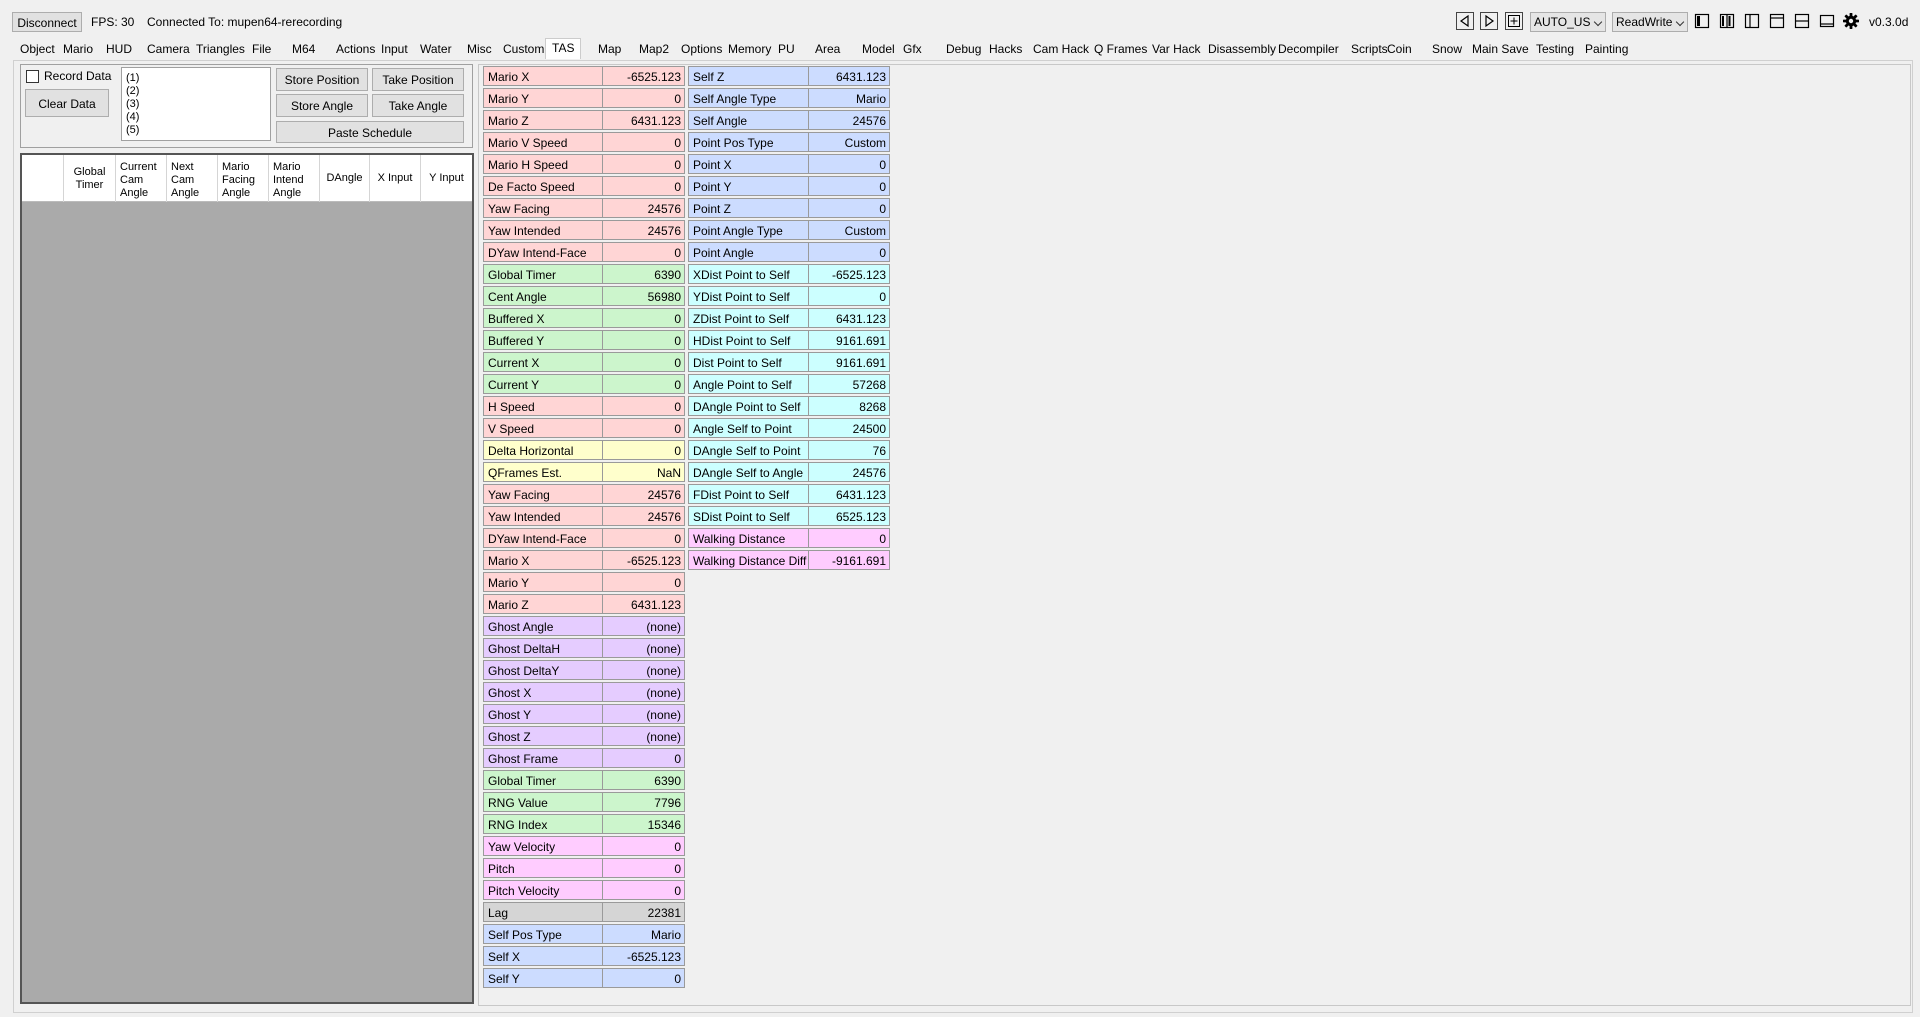 The width and height of the screenshot is (1920, 1017). I want to click on variable-row: Pitch Velocity 0, so click(584, 890).